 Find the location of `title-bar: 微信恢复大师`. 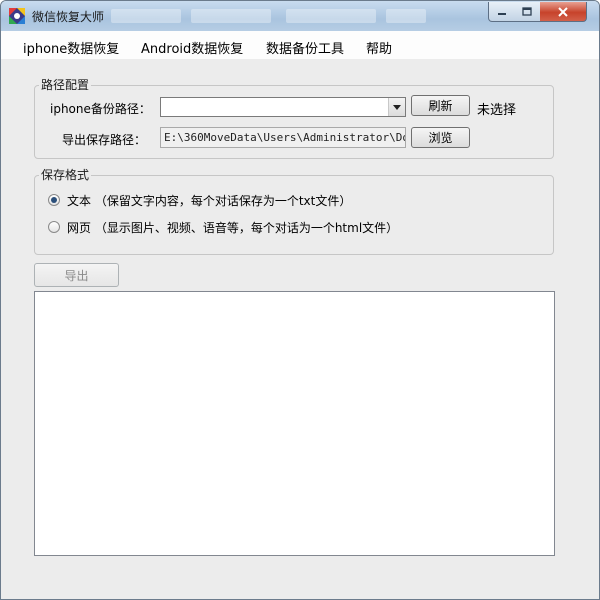

title-bar: 微信恢复大师 is located at coordinates (300, 16).